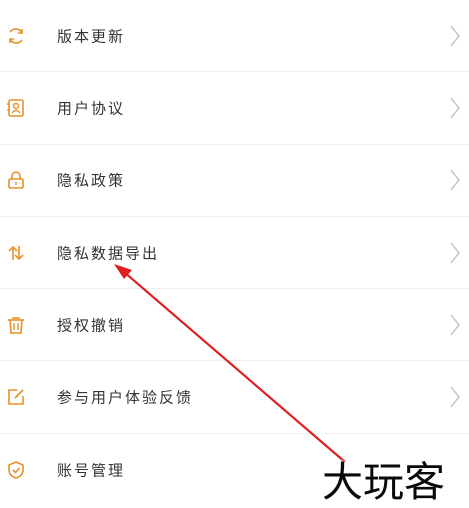  I want to click on menu-item-label: 参与用户体验反馈, so click(125, 397).